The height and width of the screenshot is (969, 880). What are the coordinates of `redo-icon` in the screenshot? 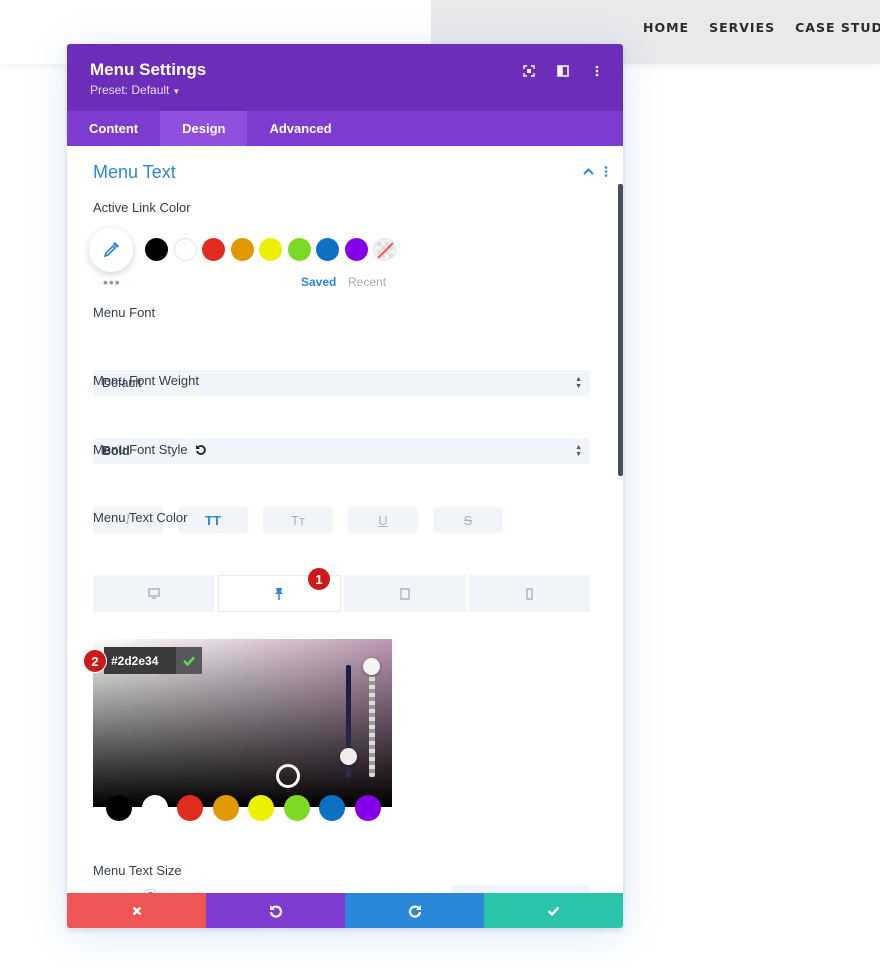 It's located at (414, 911).